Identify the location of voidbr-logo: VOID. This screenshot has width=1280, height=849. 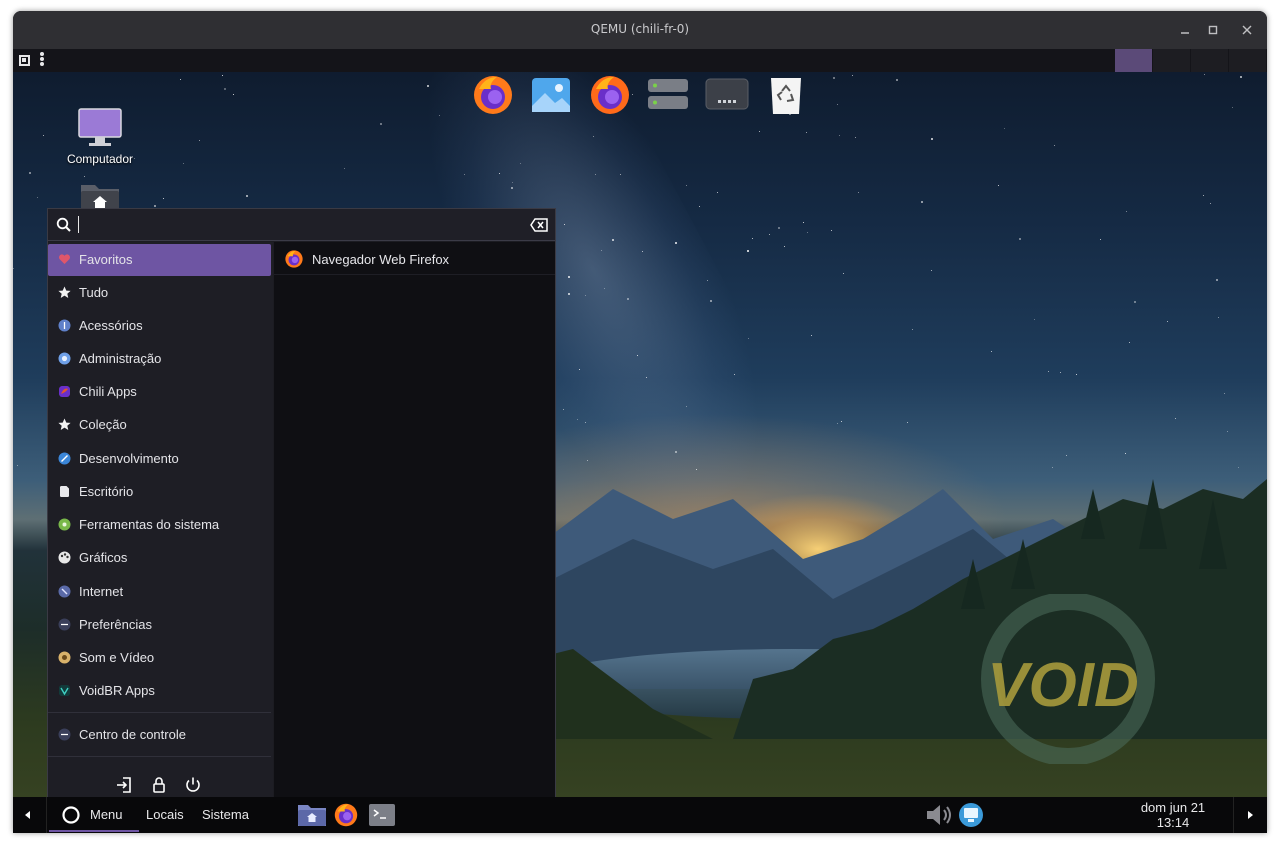
(1068, 679).